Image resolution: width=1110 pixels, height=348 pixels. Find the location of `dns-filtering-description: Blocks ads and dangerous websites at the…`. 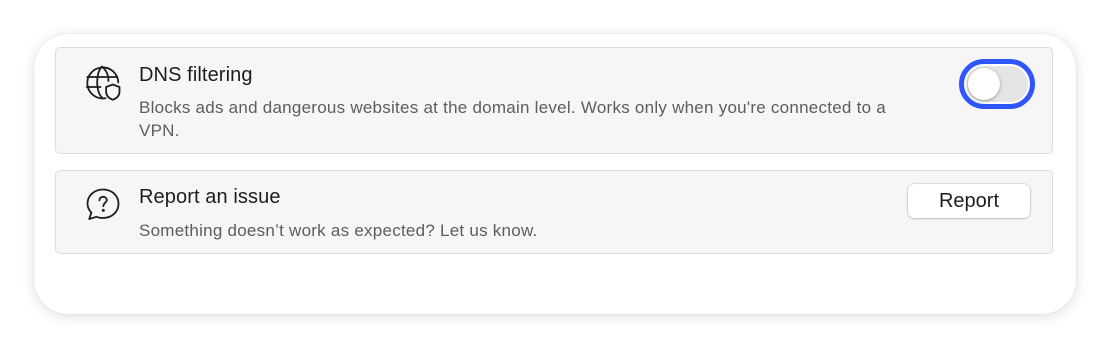

dns-filtering-description: Blocks ads and dangerous websites at the… is located at coordinates (512, 119).